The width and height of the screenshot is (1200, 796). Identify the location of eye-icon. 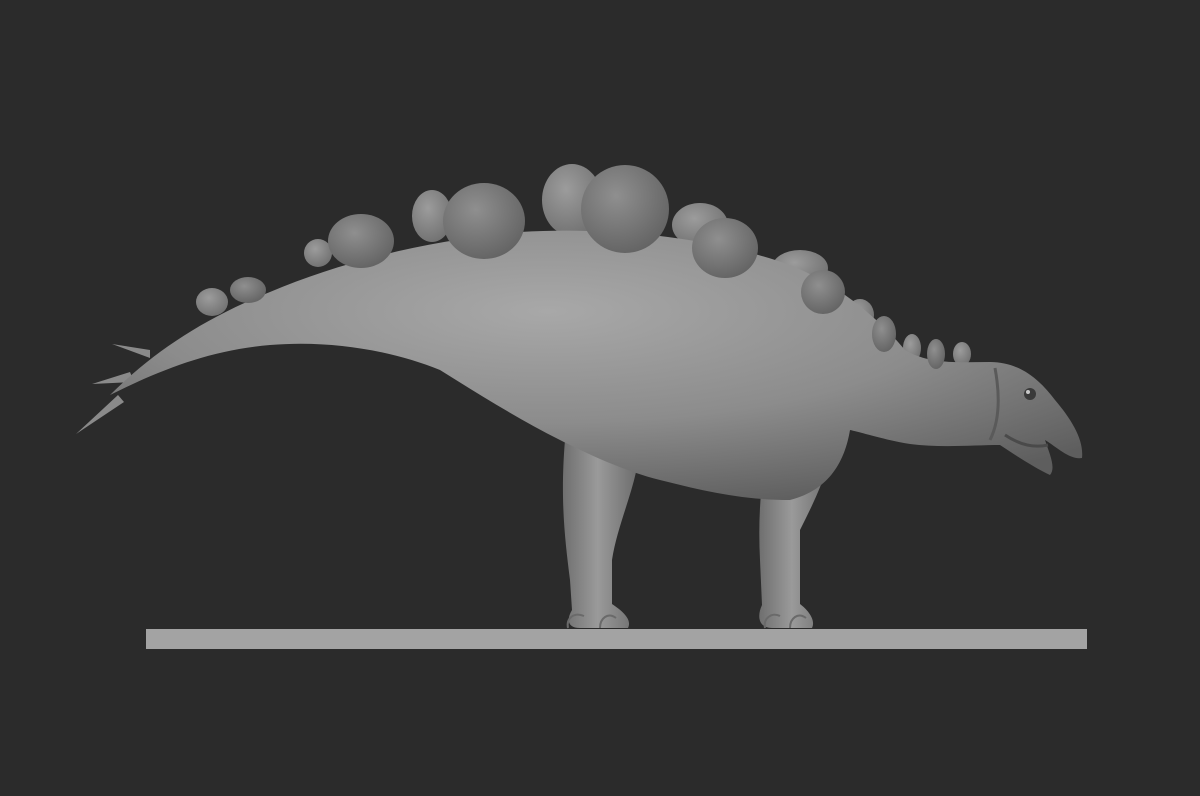
(1030, 394).